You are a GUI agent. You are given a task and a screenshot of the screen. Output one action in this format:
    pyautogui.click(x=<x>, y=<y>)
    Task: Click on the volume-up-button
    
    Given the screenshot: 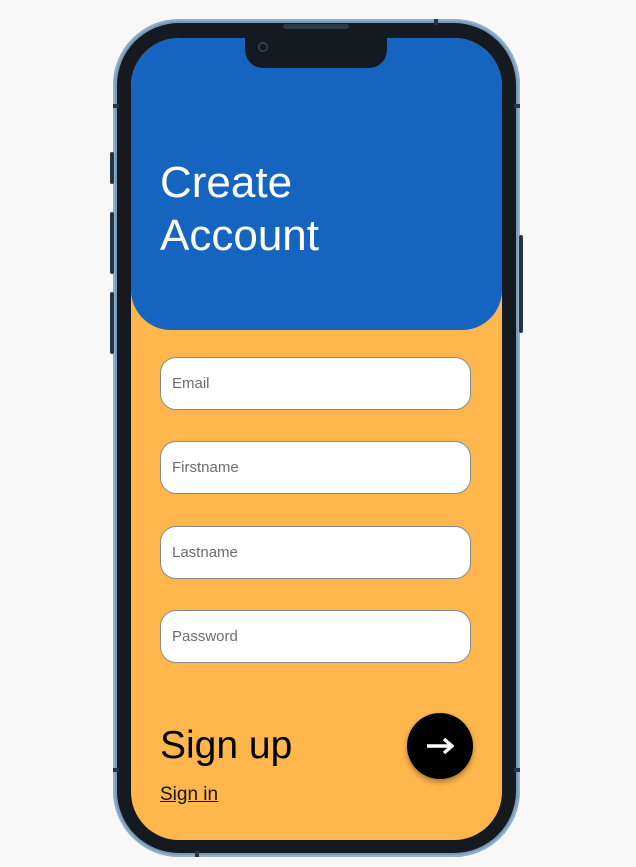 What is the action you would take?
    pyautogui.click(x=112, y=243)
    